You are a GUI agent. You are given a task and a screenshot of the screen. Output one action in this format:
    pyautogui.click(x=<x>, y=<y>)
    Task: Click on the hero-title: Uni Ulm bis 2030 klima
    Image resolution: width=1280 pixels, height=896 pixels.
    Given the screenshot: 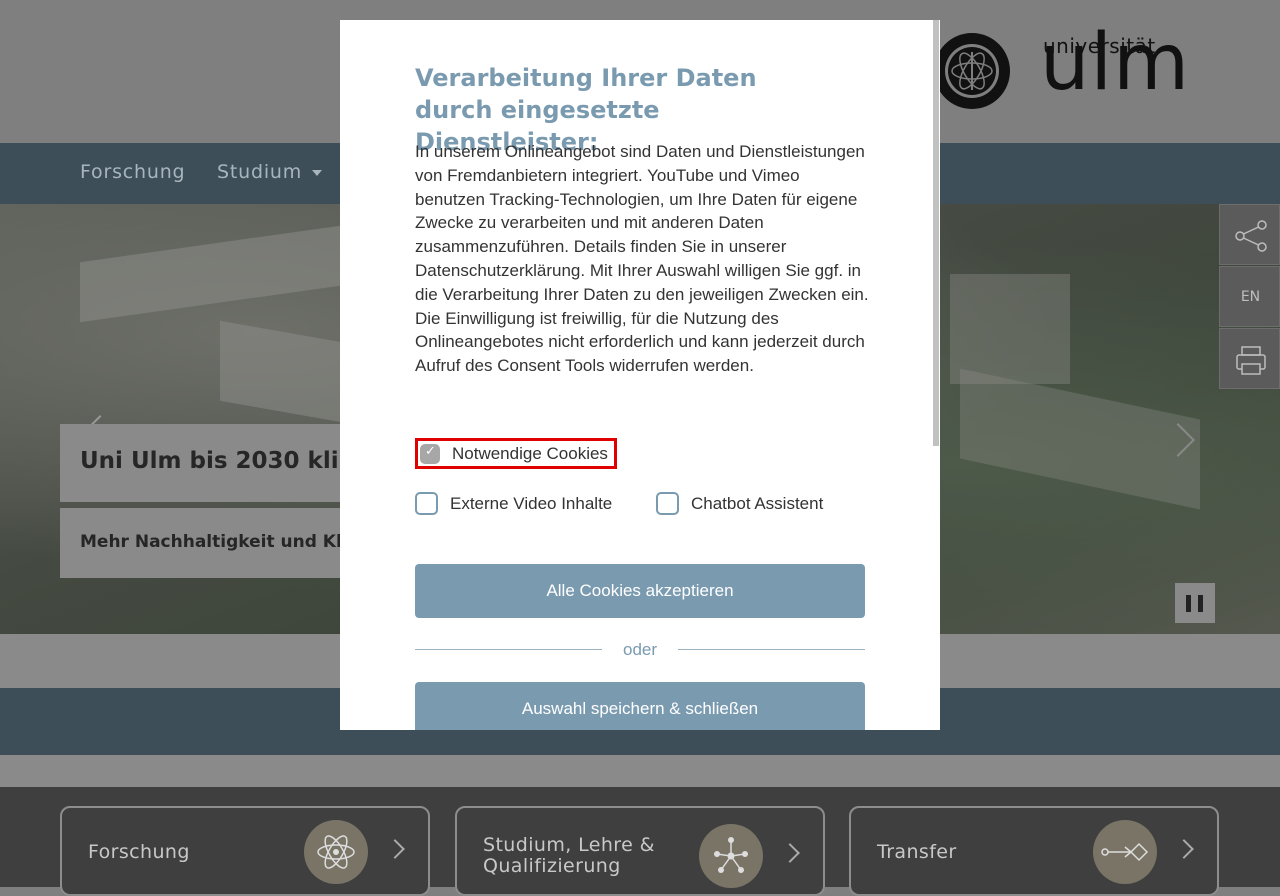 What is the action you would take?
    pyautogui.click(x=229, y=461)
    